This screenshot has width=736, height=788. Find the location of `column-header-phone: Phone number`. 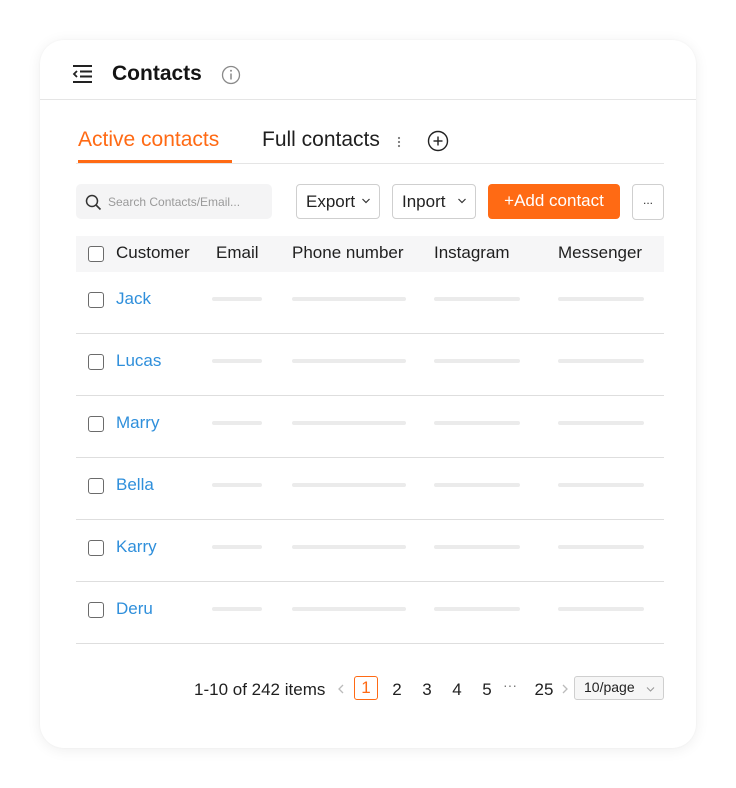

column-header-phone: Phone number is located at coordinates (348, 253).